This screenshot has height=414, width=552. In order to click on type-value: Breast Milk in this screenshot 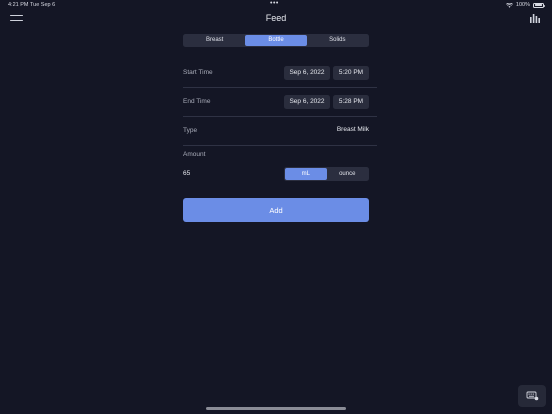, I will do `click(353, 129)`.